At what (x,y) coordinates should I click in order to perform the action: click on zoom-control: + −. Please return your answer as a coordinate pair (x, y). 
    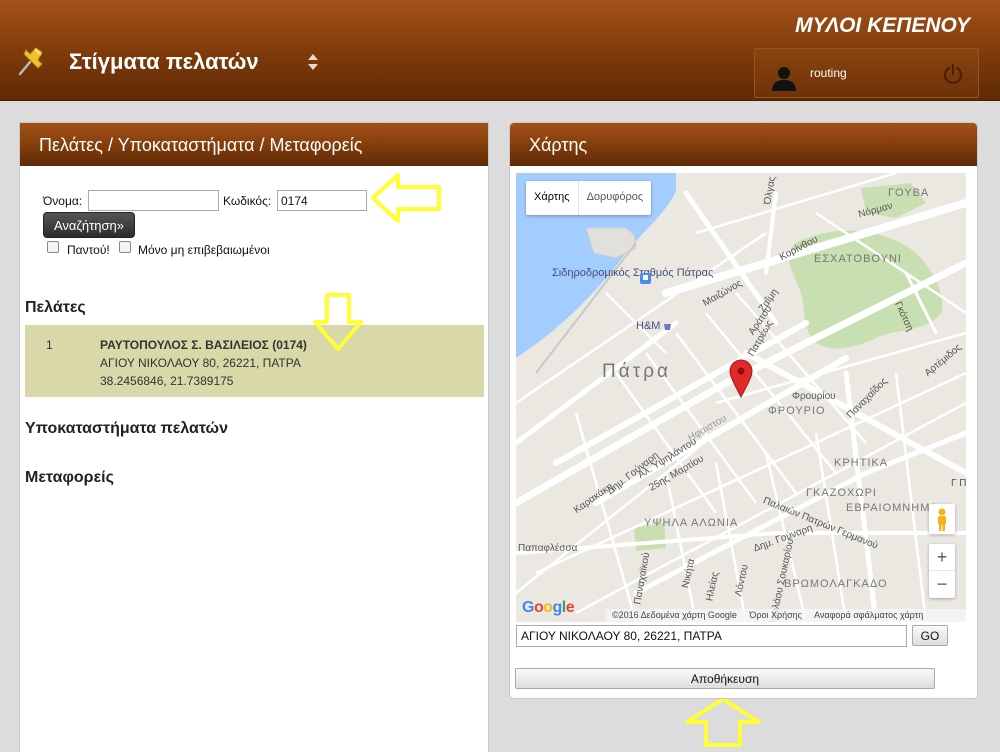
    Looking at the image, I should click on (942, 571).